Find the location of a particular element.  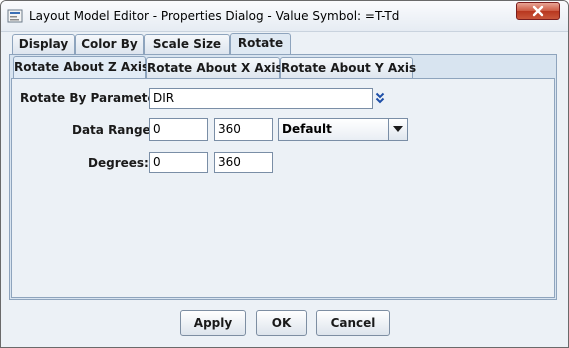

degrees-min-field: 0 is located at coordinates (178, 162).